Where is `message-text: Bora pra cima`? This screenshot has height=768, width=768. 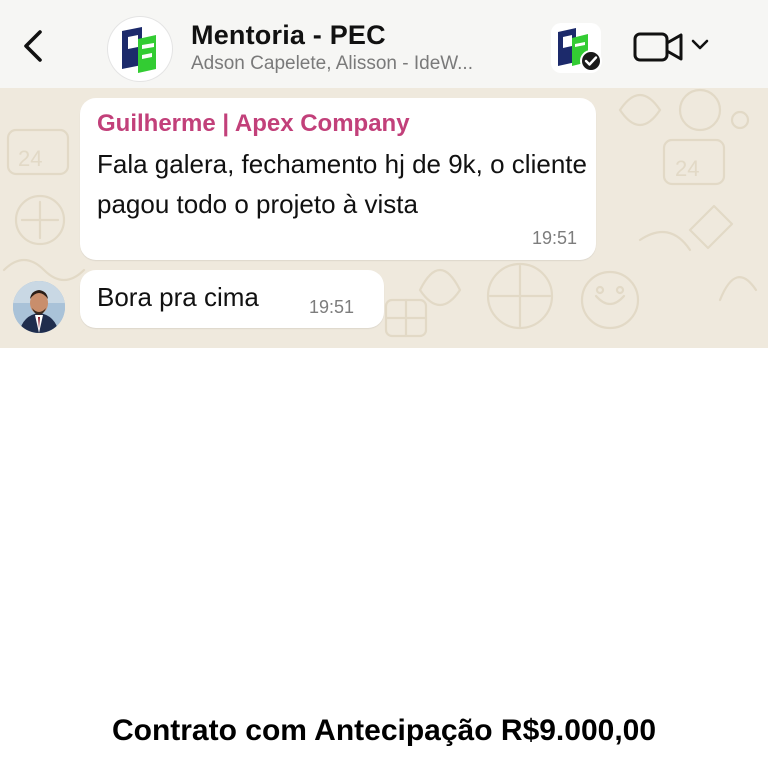
message-text: Bora pra cima is located at coordinates (178, 297).